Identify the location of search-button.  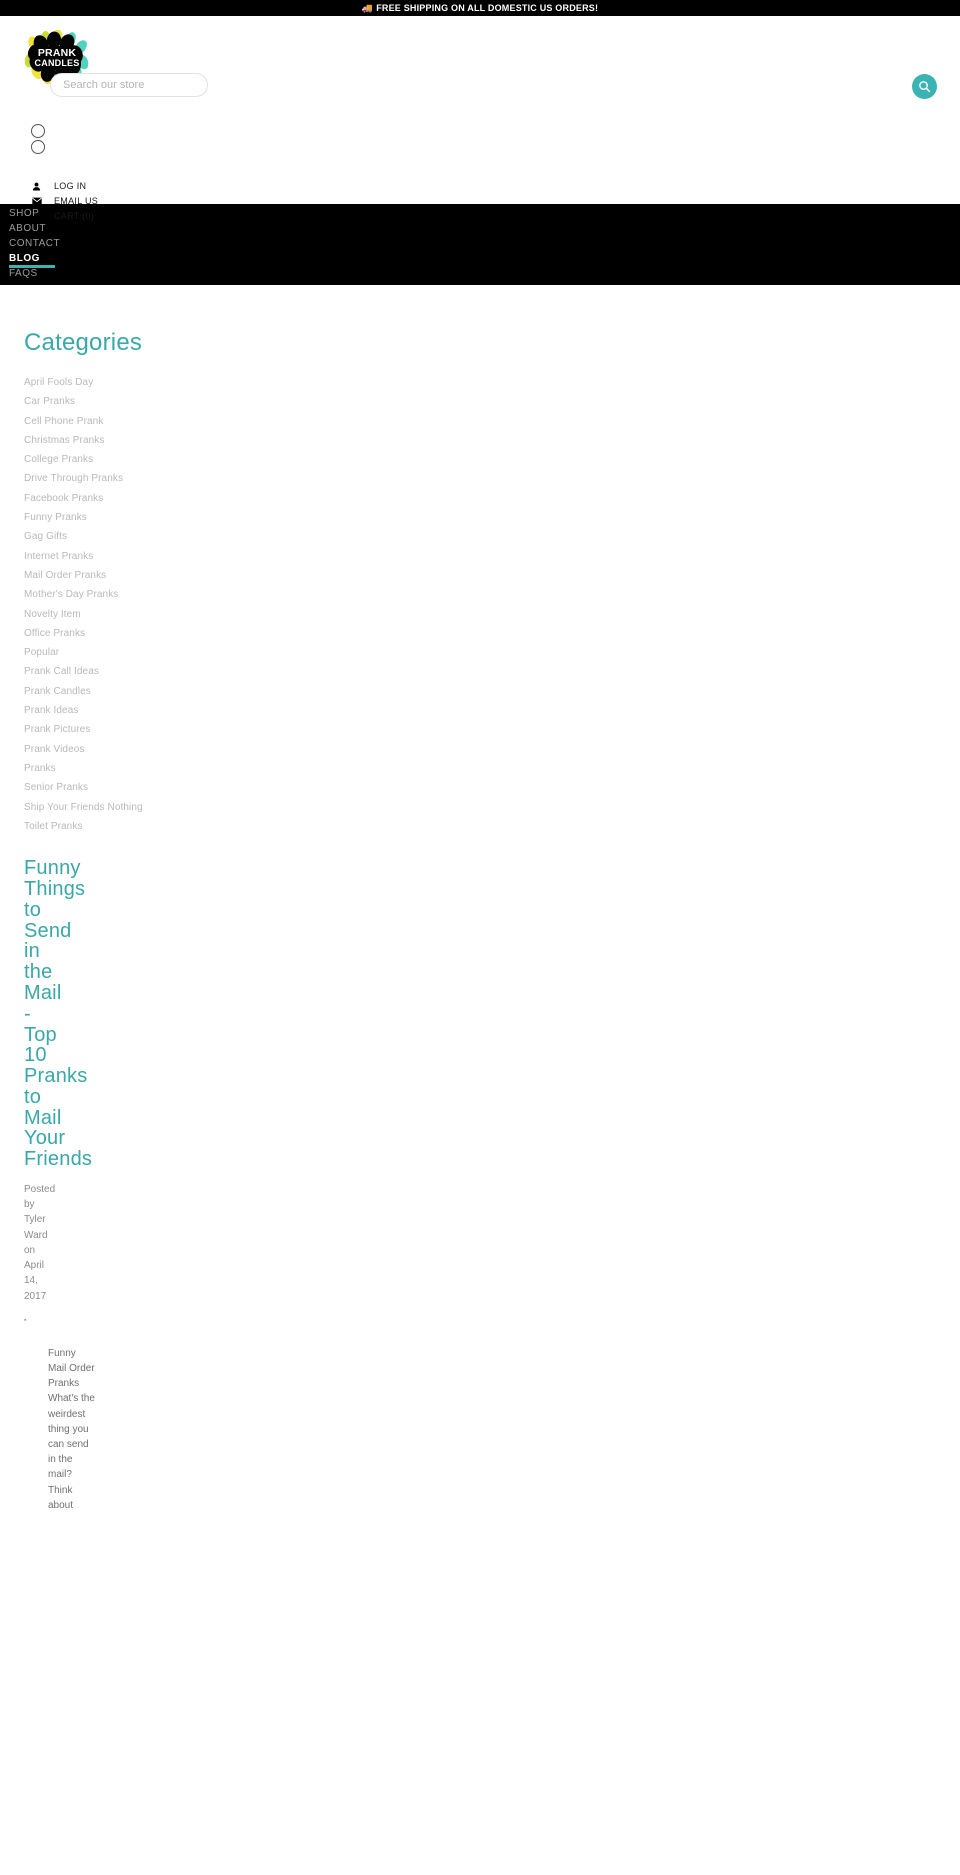
(924, 86).